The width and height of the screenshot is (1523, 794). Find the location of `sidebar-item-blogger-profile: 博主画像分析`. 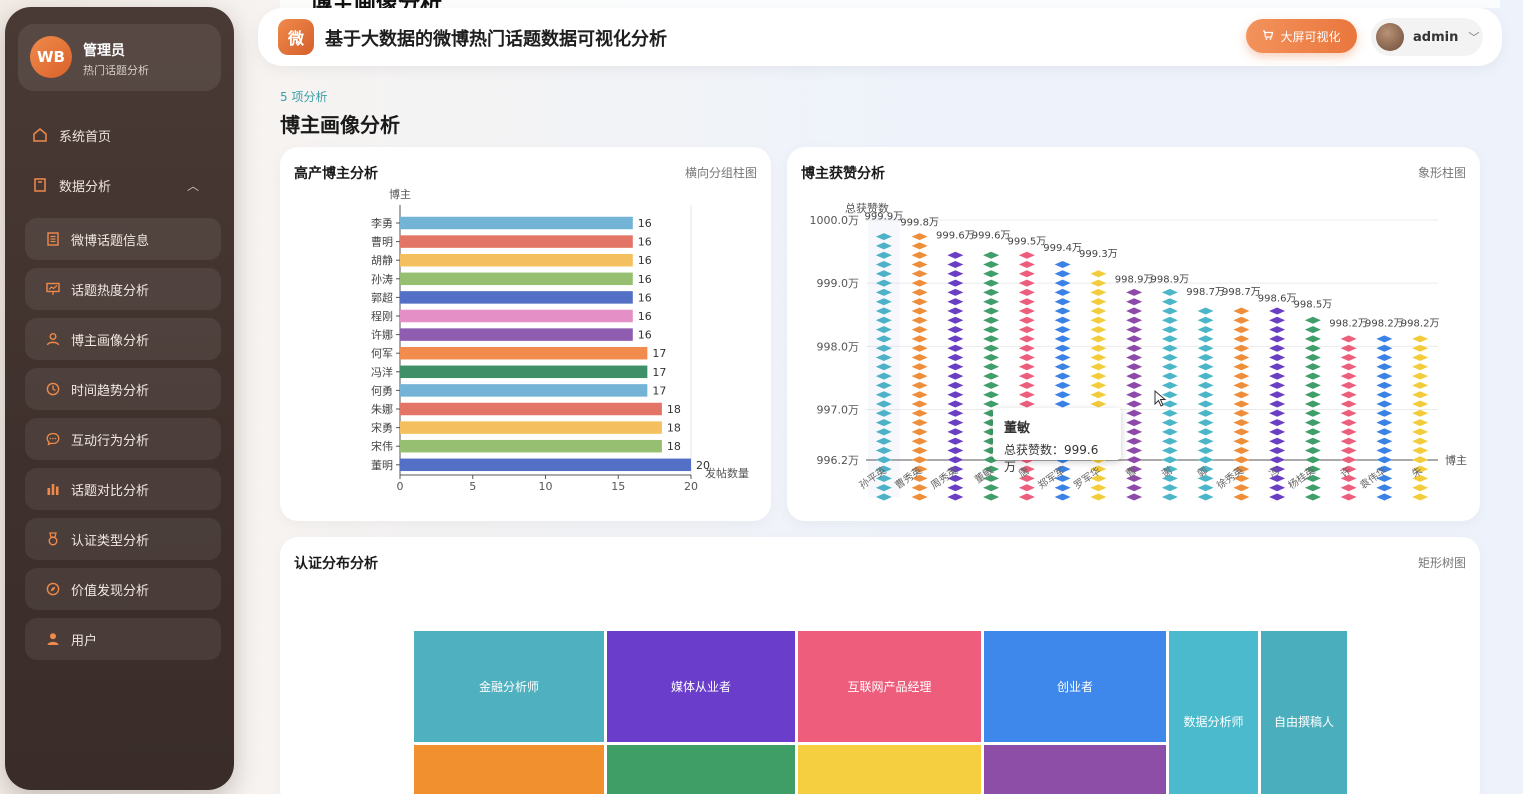

sidebar-item-blogger-profile: 博主画像分析 is located at coordinates (123, 339).